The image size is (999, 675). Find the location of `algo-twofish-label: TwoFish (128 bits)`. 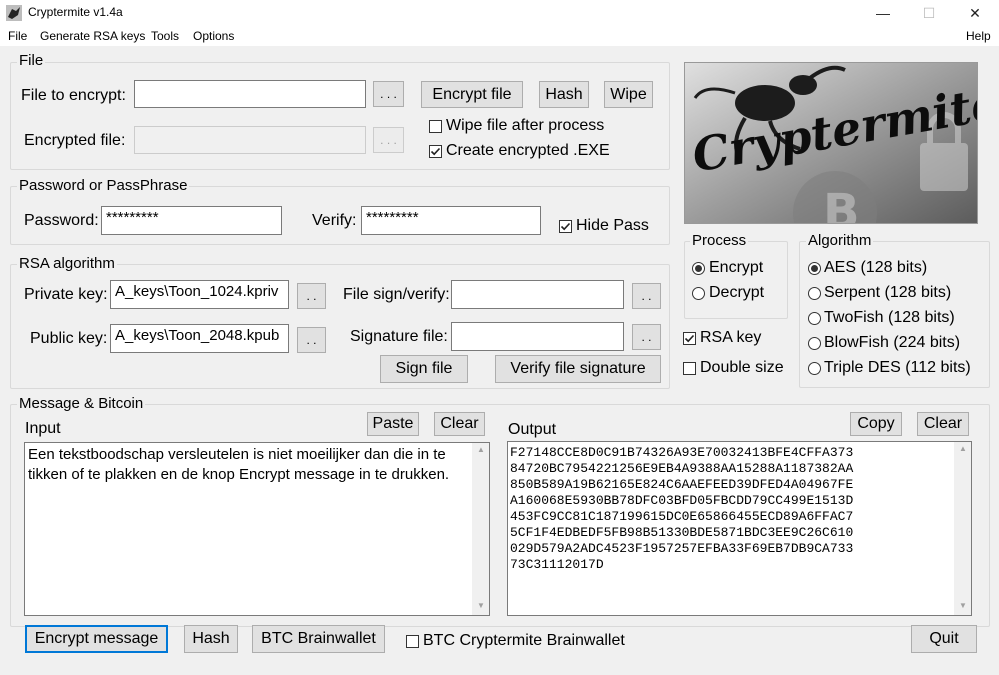

algo-twofish-label: TwoFish (128 bits) is located at coordinates (889, 317).